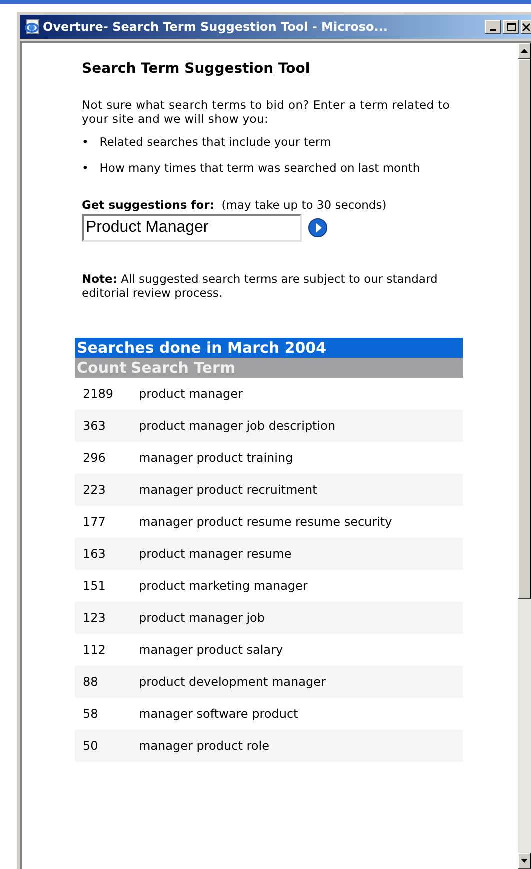 This screenshot has width=531, height=869. What do you see at coordinates (252, 168) in the screenshot?
I see `bullet-item: • How many times that term was searched on last month` at bounding box center [252, 168].